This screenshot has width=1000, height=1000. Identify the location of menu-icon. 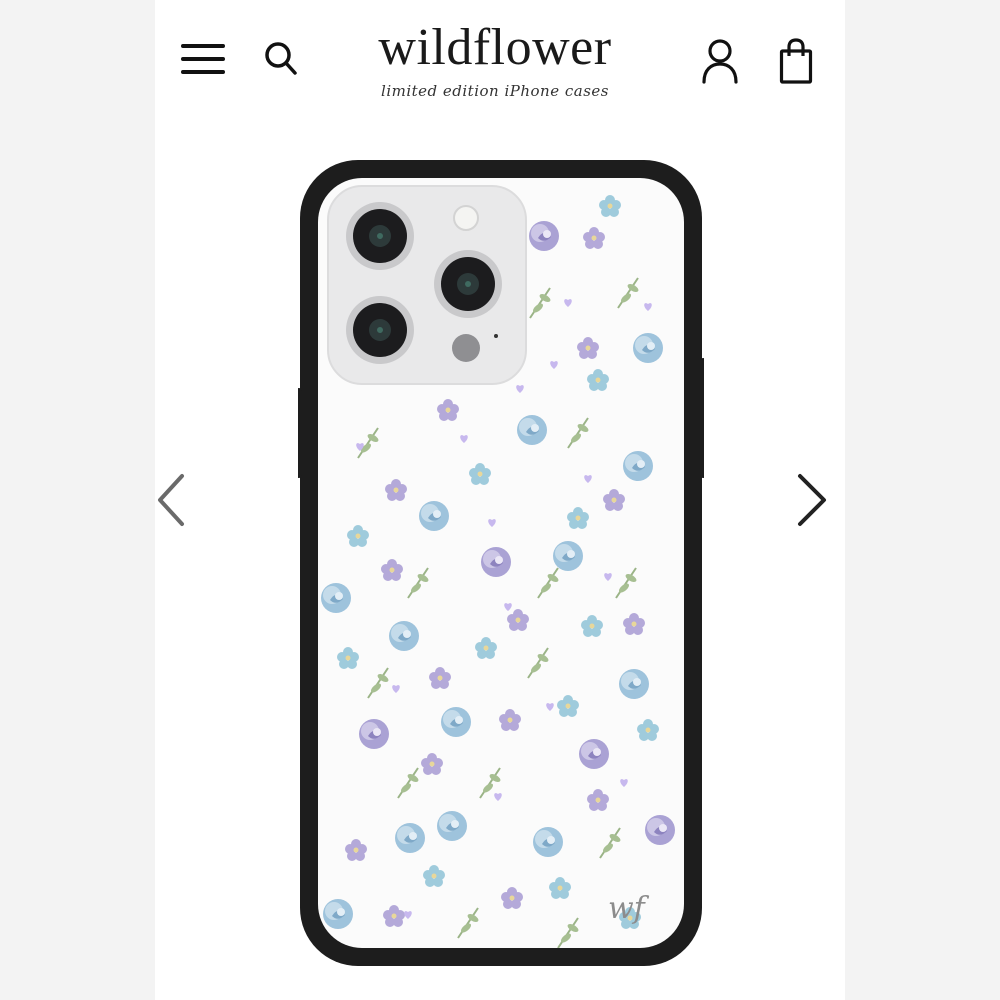
(203, 59).